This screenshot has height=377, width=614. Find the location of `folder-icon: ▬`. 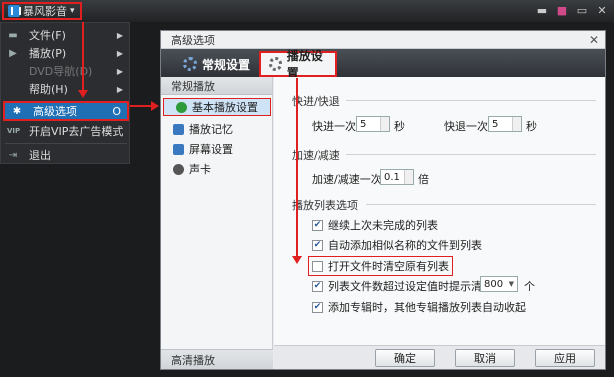

folder-icon: ▬ is located at coordinates (13, 35).